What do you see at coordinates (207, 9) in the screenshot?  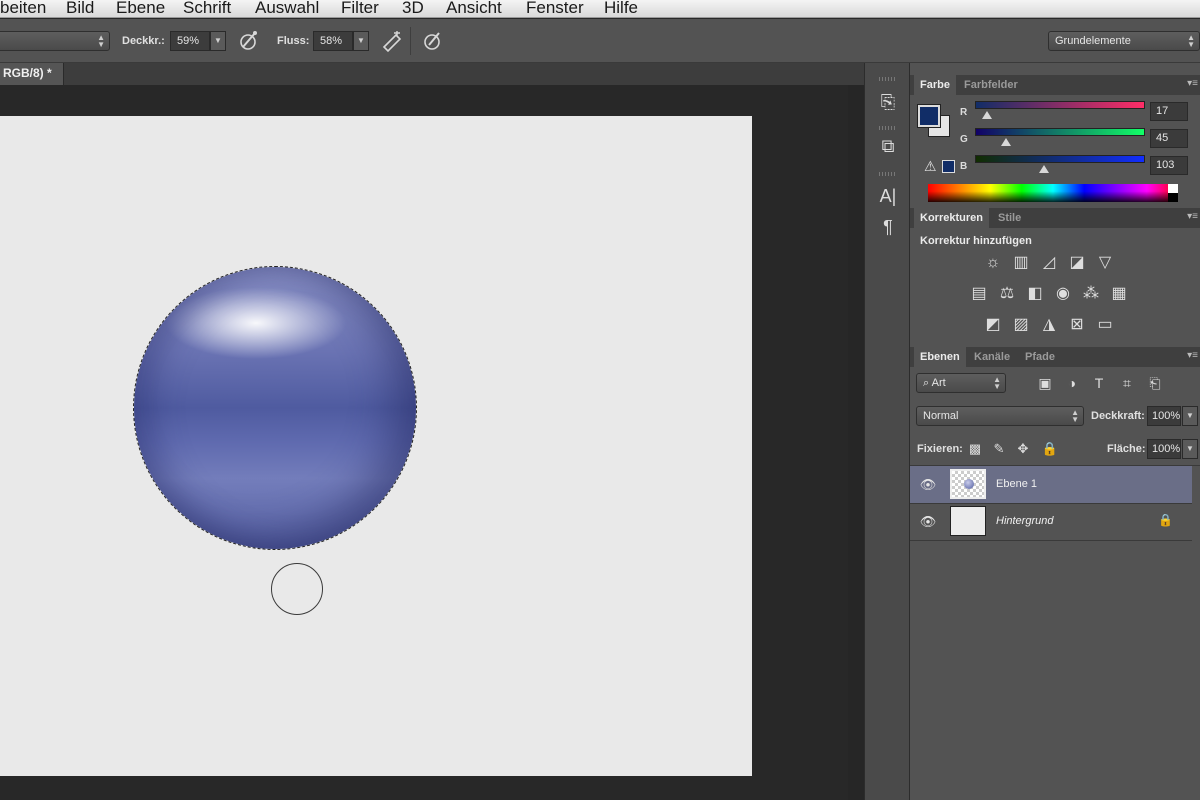 I see `menu-schrift: Schrift` at bounding box center [207, 9].